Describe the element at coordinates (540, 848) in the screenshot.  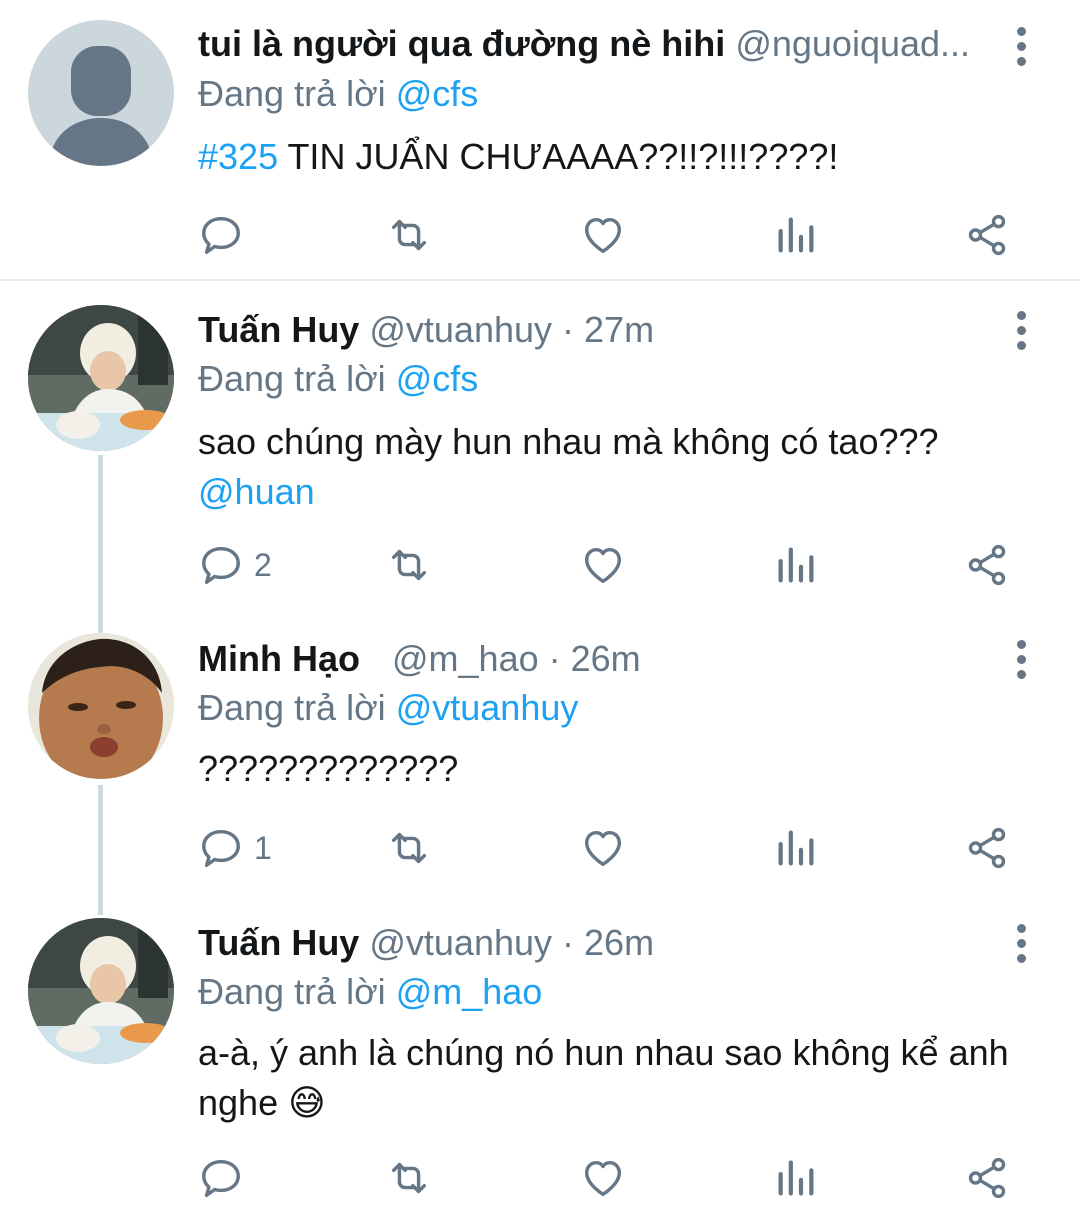
I see `action-bar: 1` at that location.